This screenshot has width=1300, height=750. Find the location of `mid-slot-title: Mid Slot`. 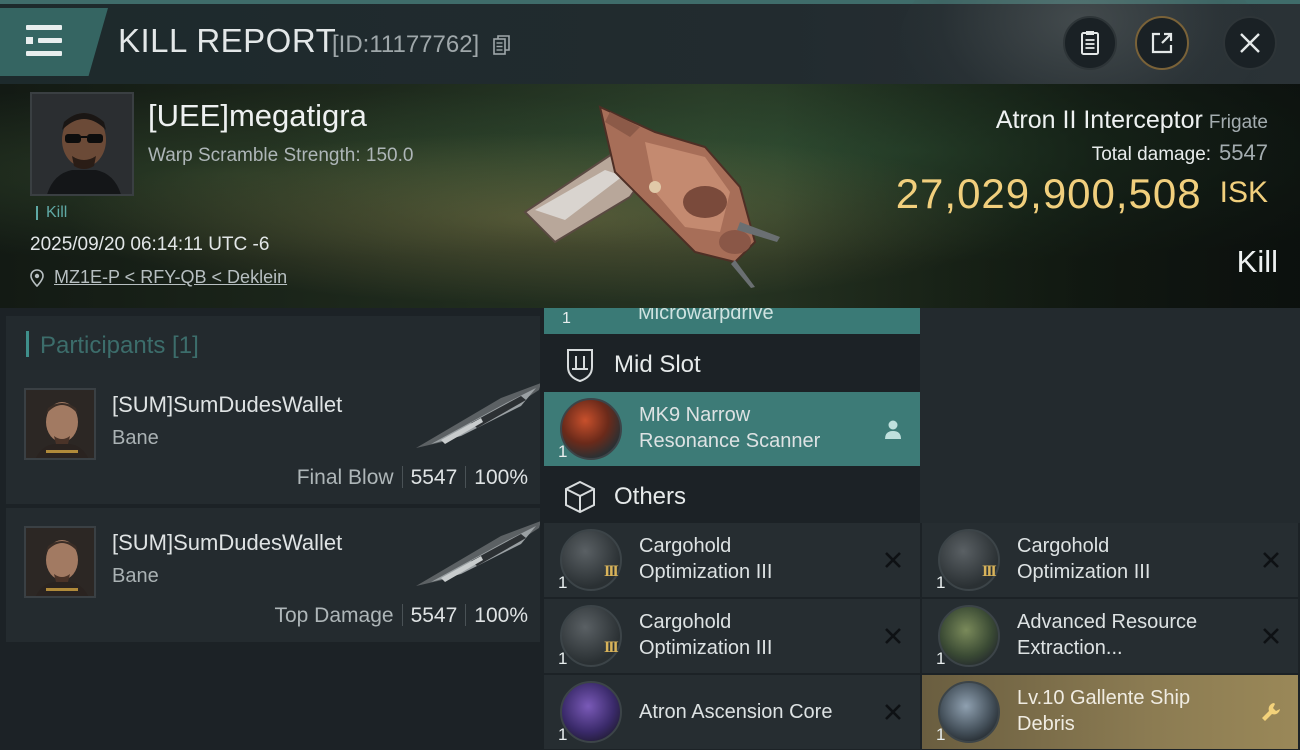

mid-slot-title: Mid Slot is located at coordinates (657, 364).